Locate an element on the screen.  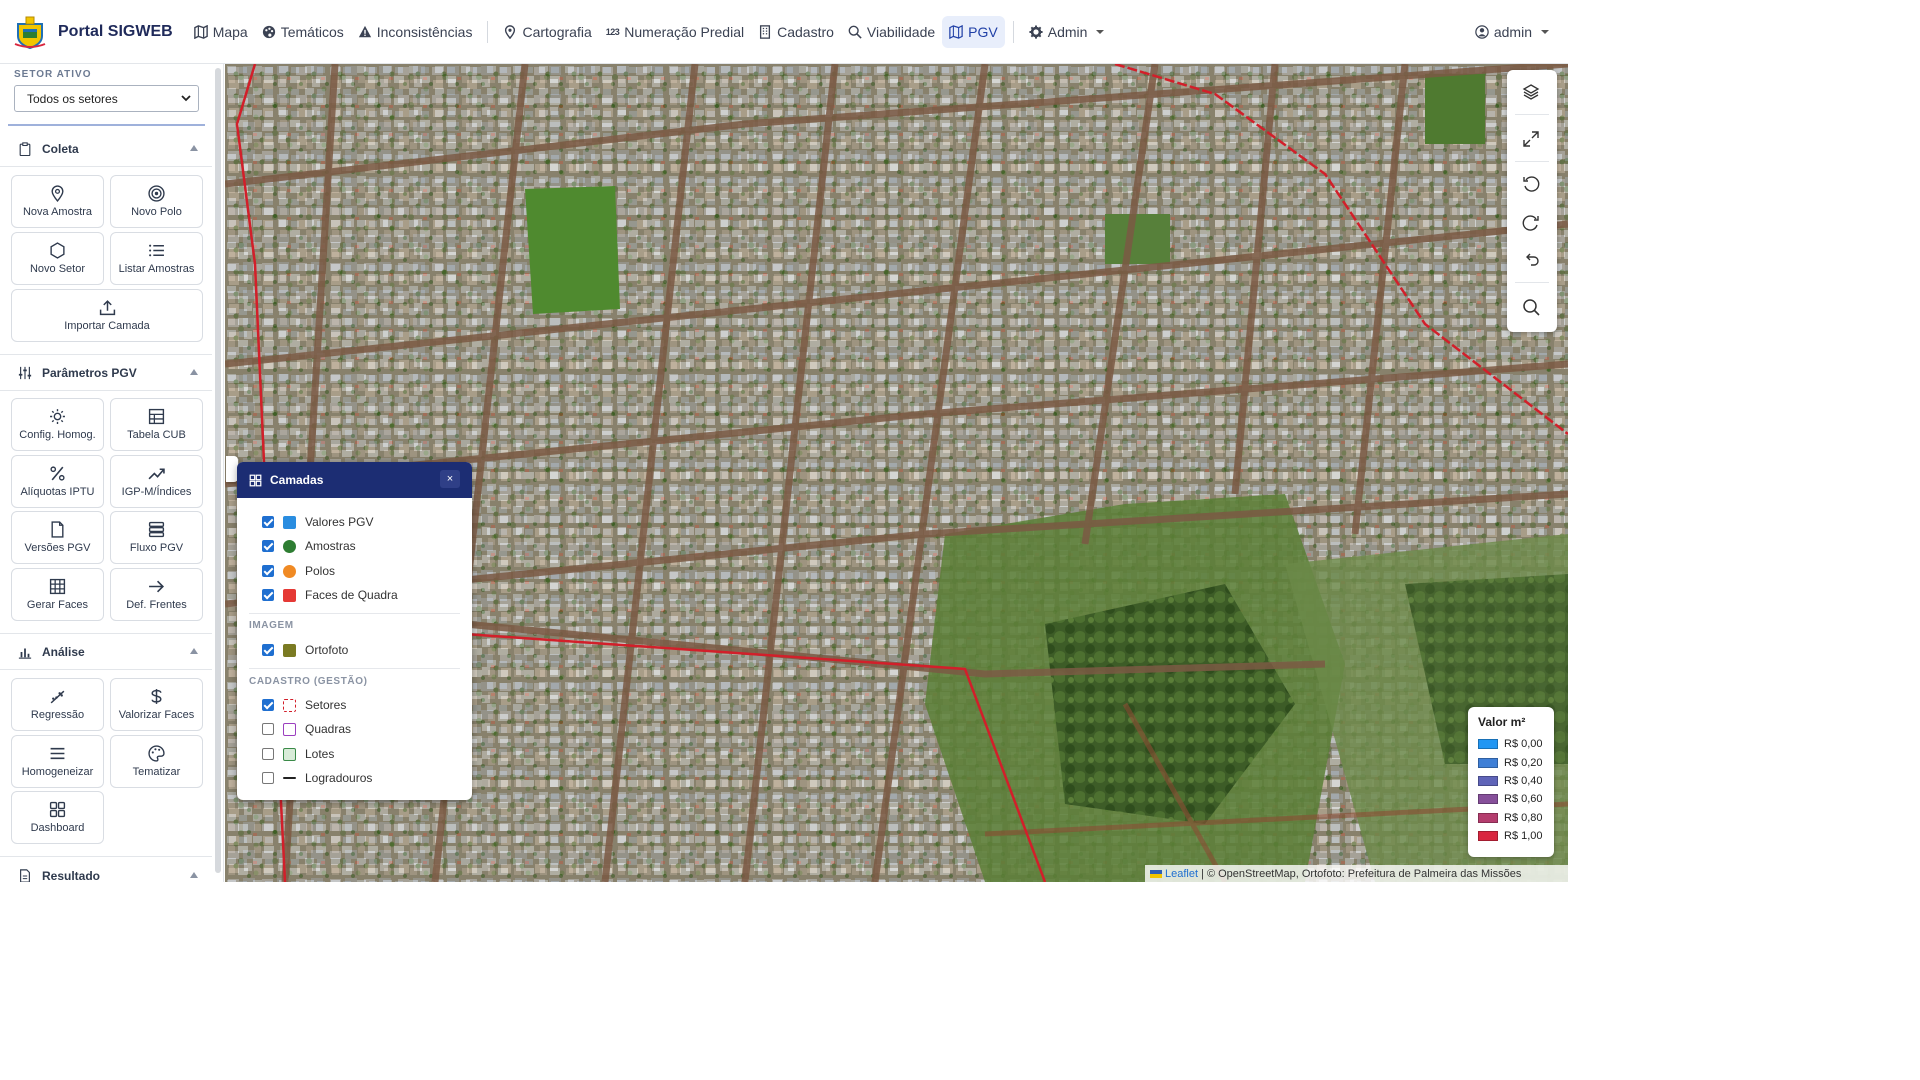
brand: Portal SIGWEB is located at coordinates (92, 32).